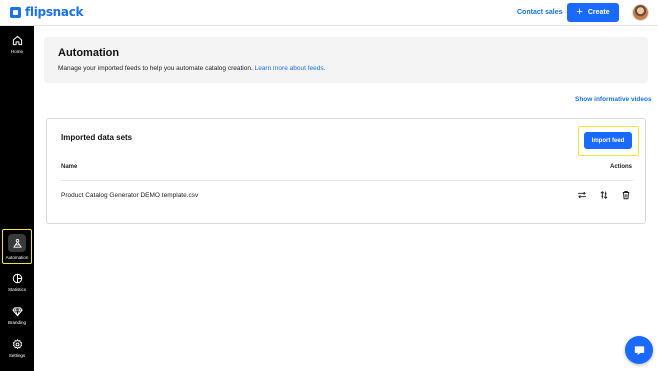 The height and width of the screenshot is (371, 658). Describe the element at coordinates (290, 68) in the screenshot. I see `learn-more-link: Learn more about feeds.` at that location.